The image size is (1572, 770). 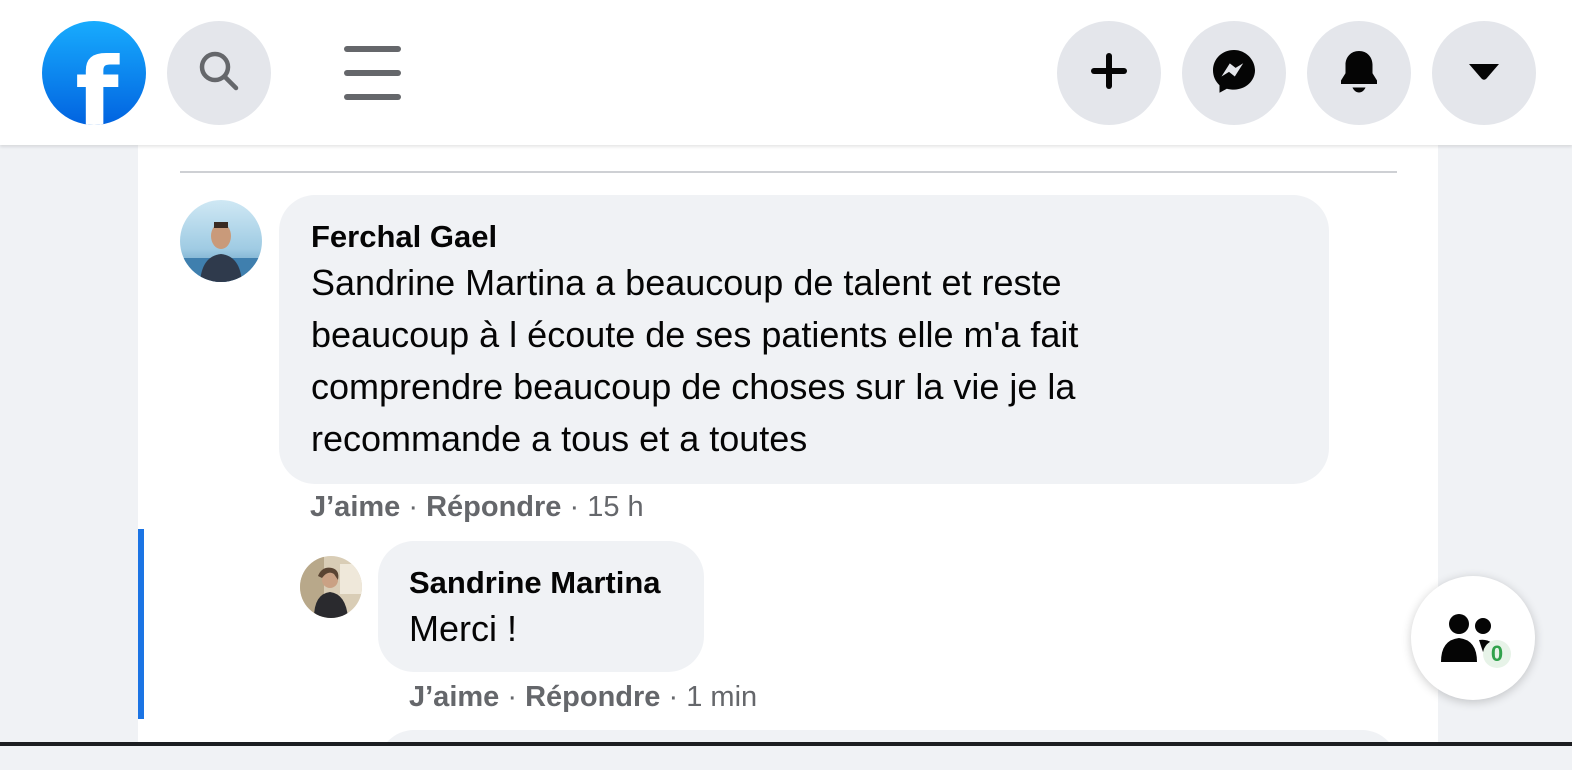 I want to click on avatar-ferchal-gael, so click(x=221, y=241).